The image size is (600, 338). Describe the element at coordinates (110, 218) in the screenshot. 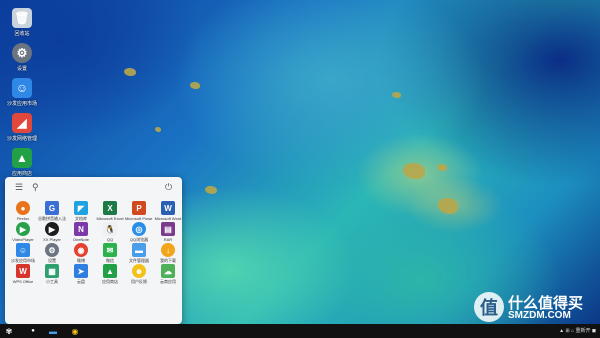

I see `app-label: Microsoft Excel` at that location.